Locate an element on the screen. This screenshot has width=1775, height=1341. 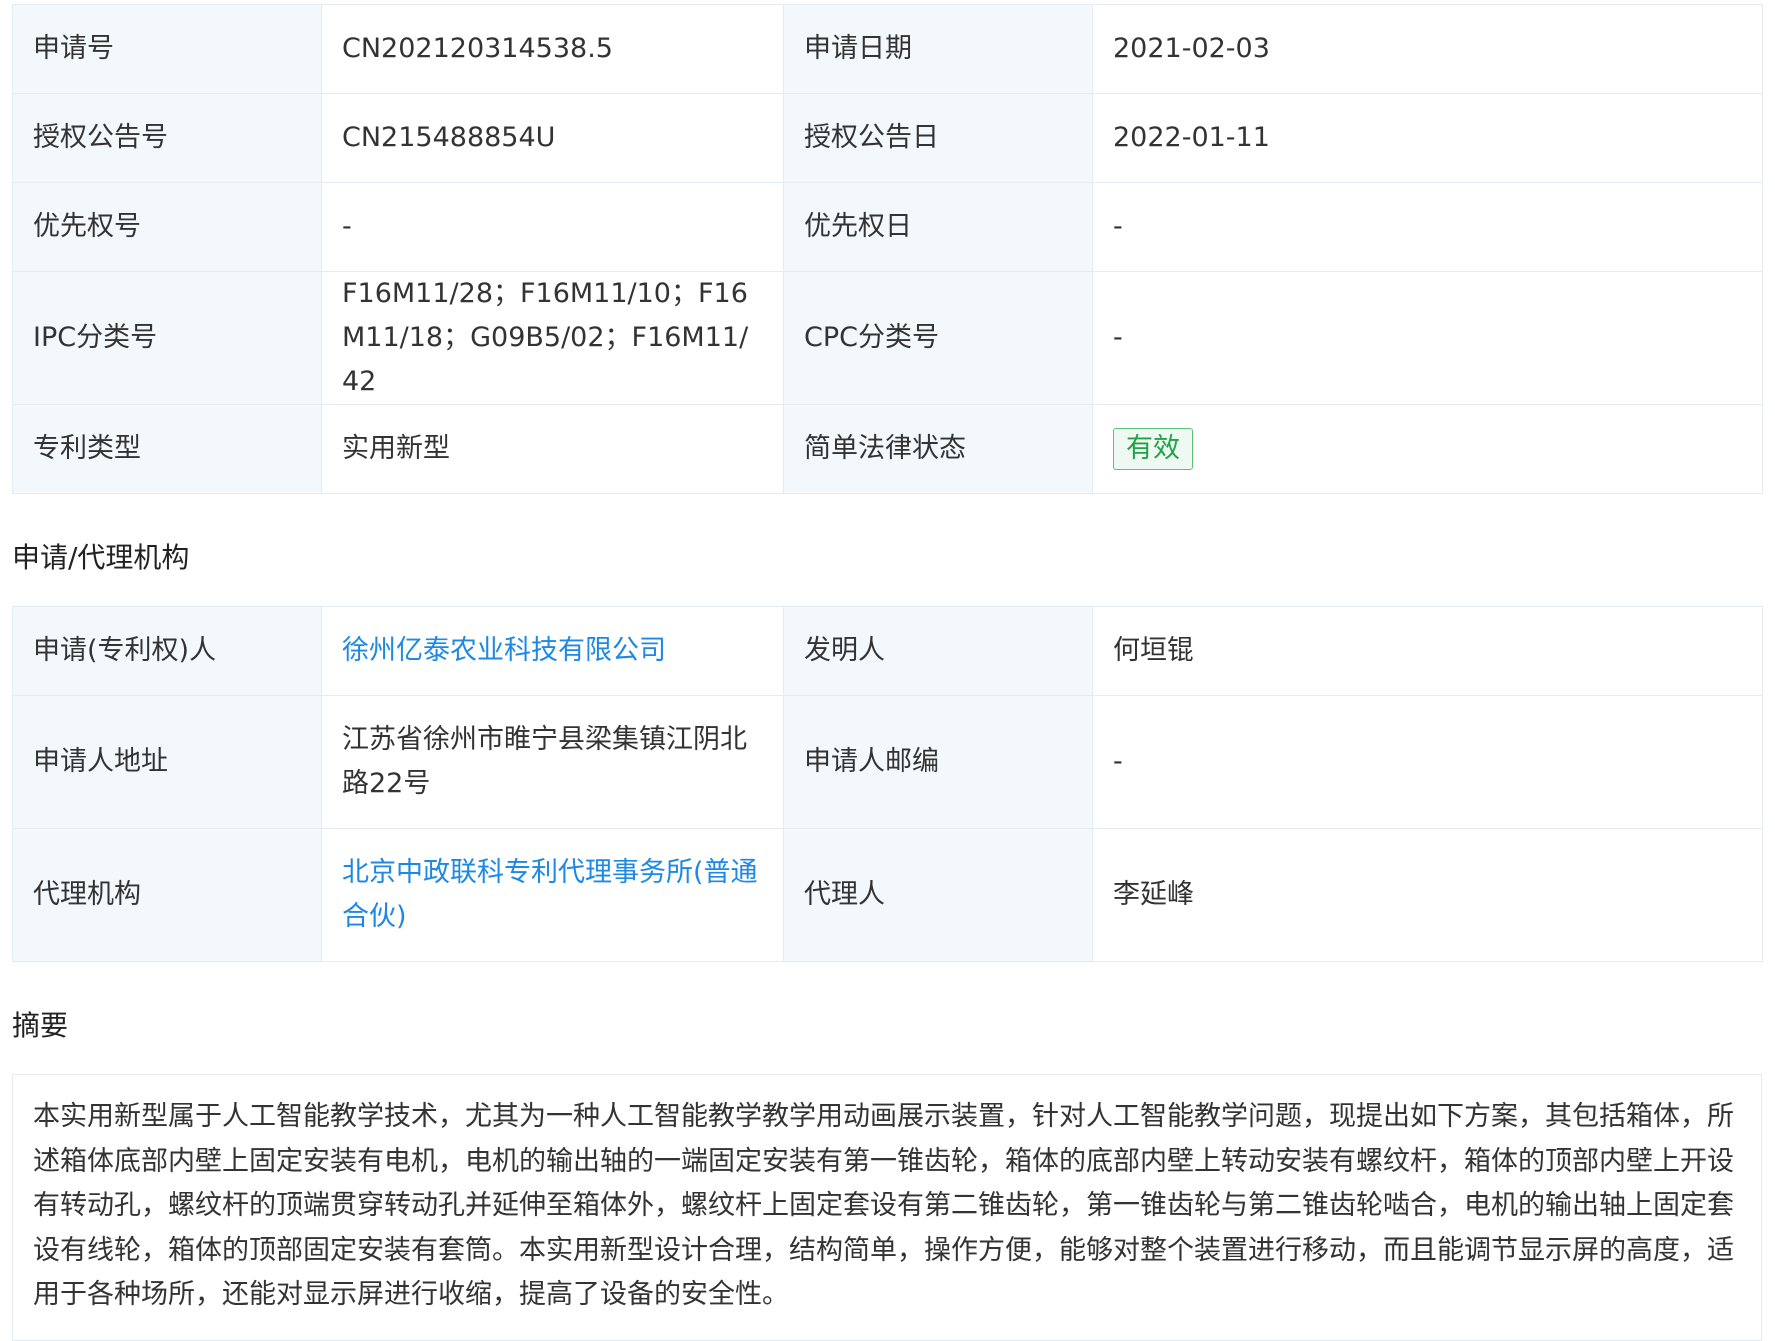
application-number-value: CN202120314538.5 is located at coordinates (552, 49).